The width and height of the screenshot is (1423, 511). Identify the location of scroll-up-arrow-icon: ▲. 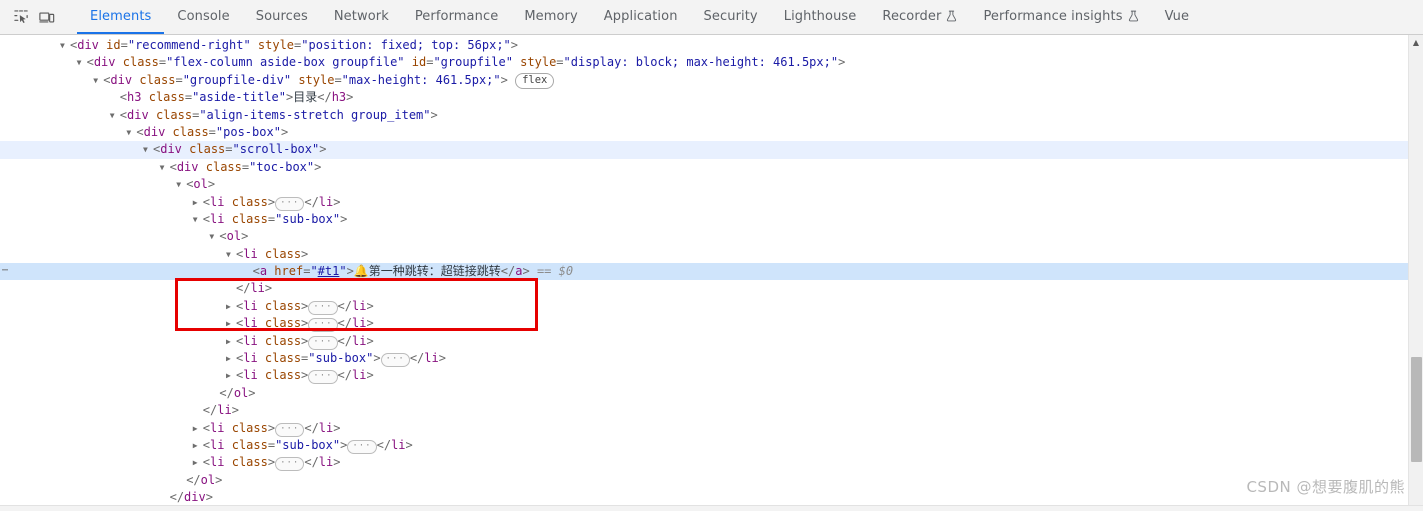
(1416, 42).